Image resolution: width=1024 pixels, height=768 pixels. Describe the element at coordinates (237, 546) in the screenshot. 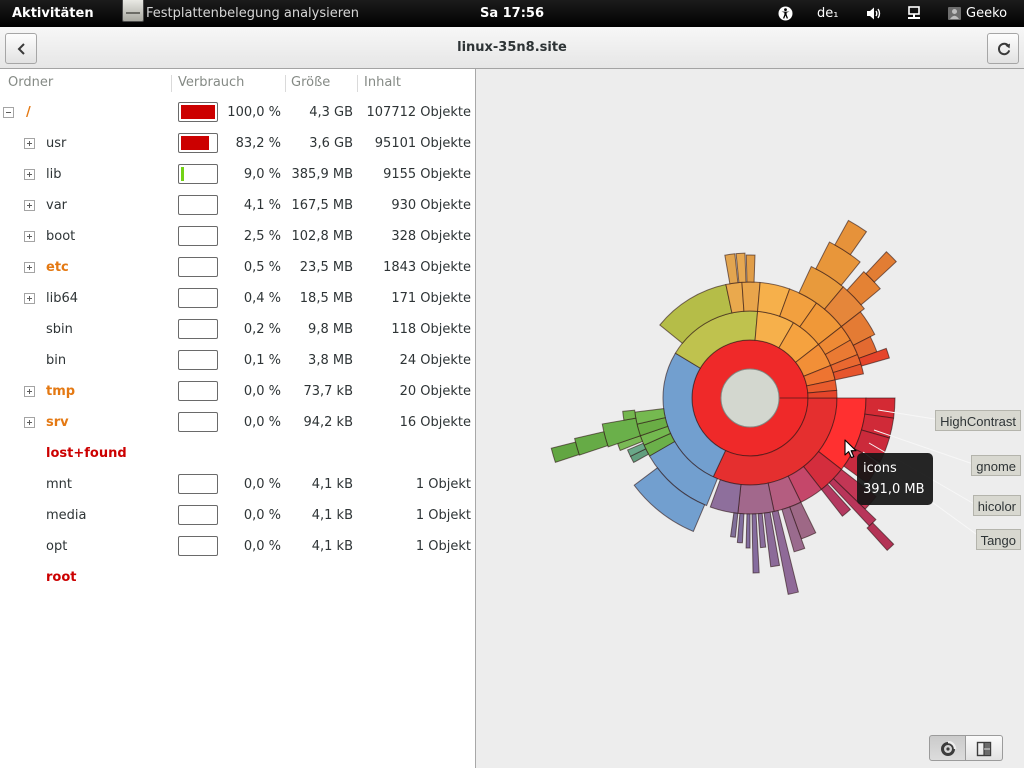

I see `folder-row: opt 0,0 % 4,1 kB 1 Objekt` at that location.